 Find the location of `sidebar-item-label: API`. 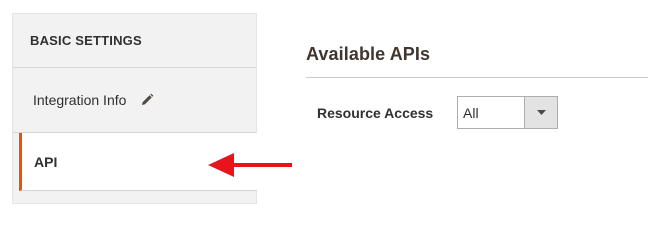

sidebar-item-label: API is located at coordinates (46, 161).